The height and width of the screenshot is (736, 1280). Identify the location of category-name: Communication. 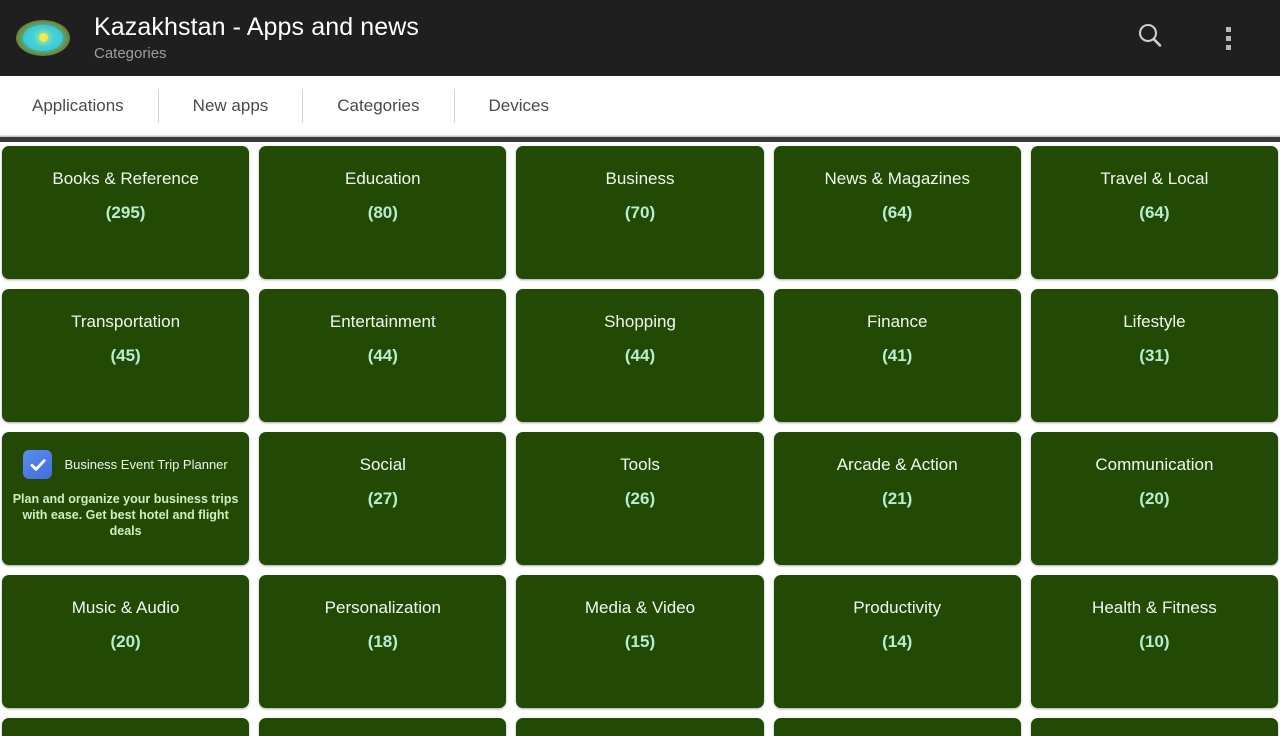
(1154, 464).